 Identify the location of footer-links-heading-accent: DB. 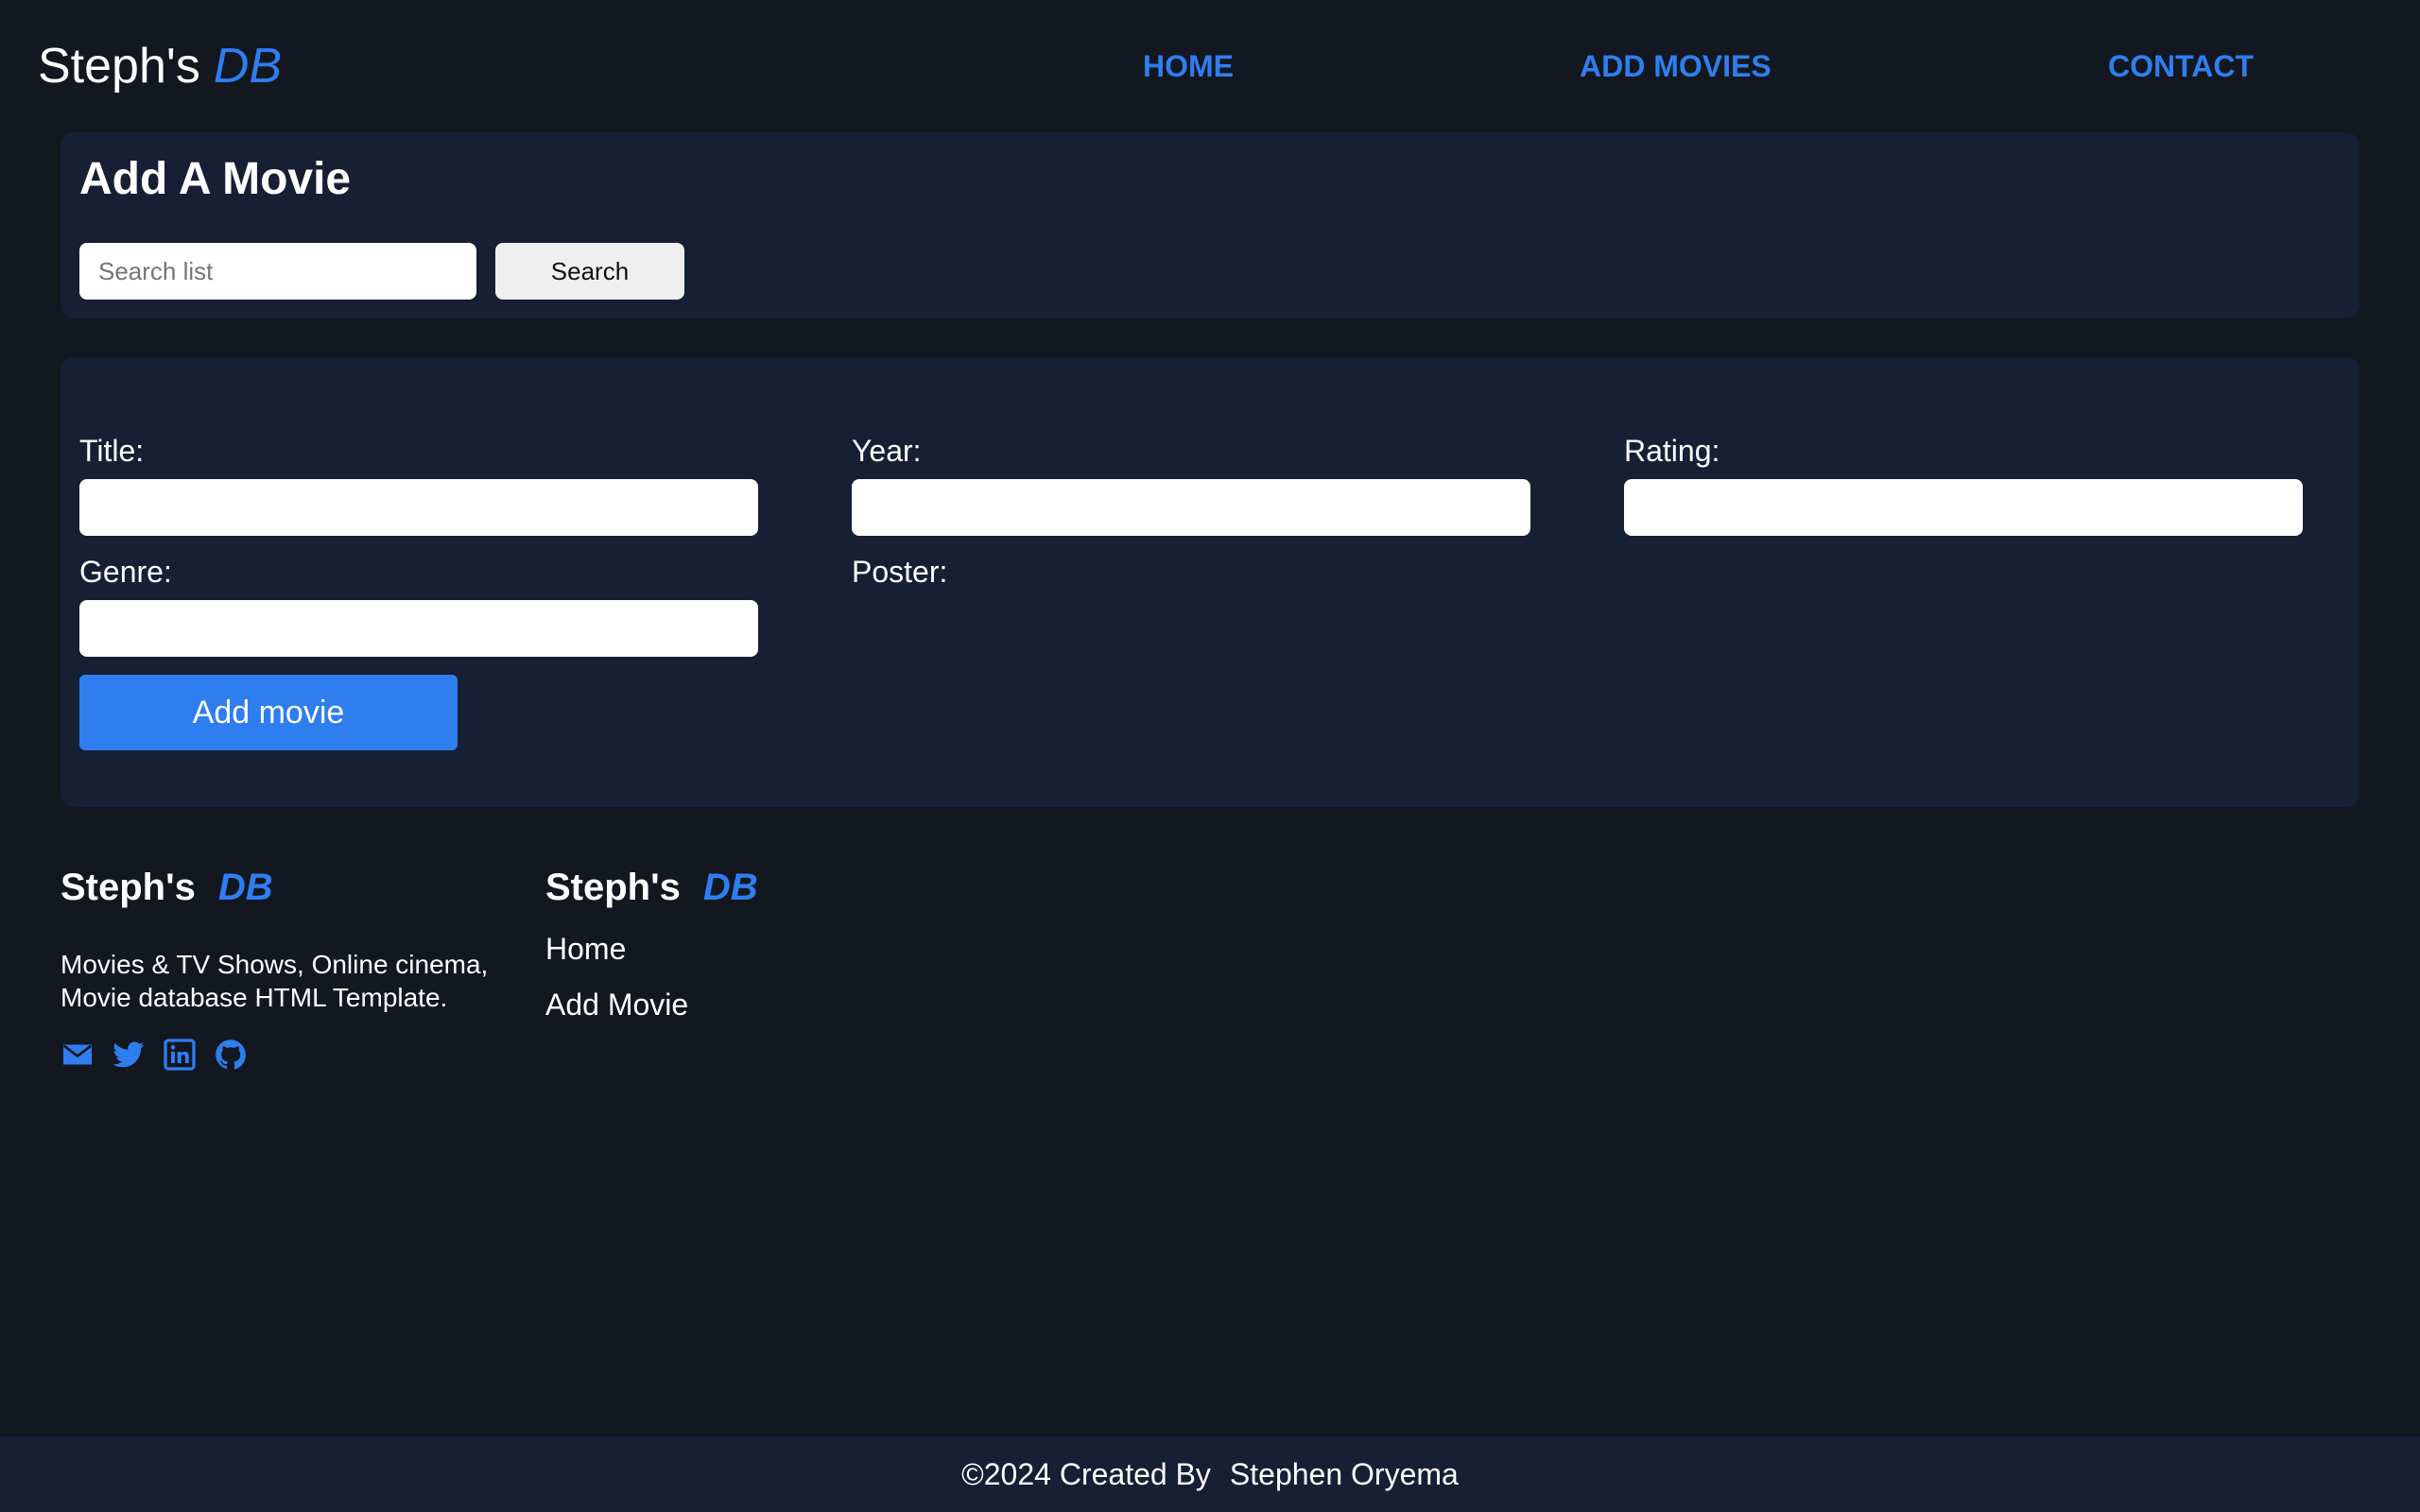
(730, 887).